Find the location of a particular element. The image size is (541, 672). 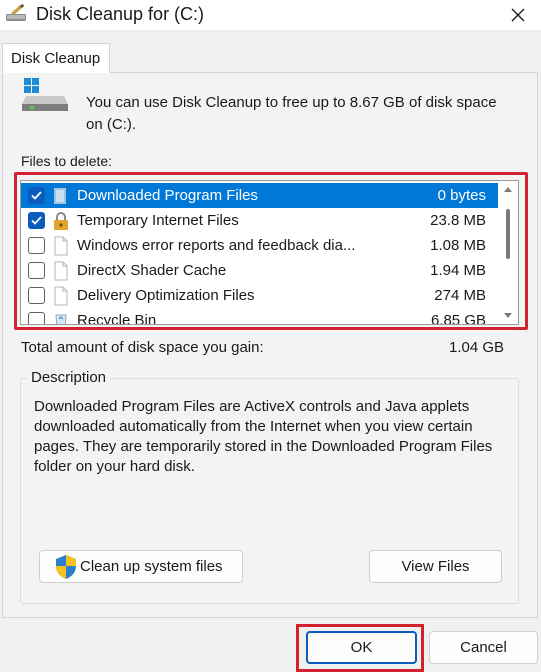

close-button is located at coordinates (518, 15).